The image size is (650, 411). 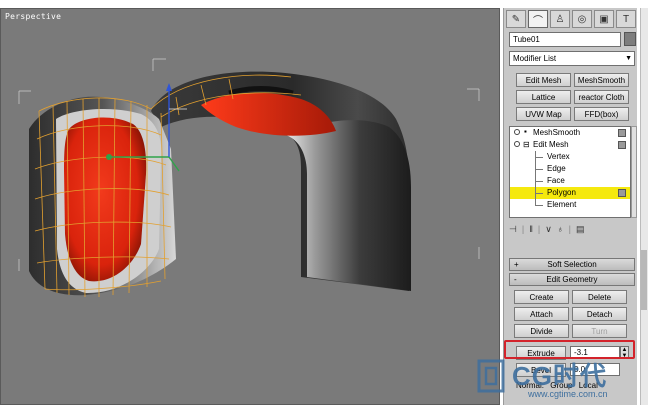 I want to click on stack-item-label: MeshSmooth, so click(x=557, y=132).